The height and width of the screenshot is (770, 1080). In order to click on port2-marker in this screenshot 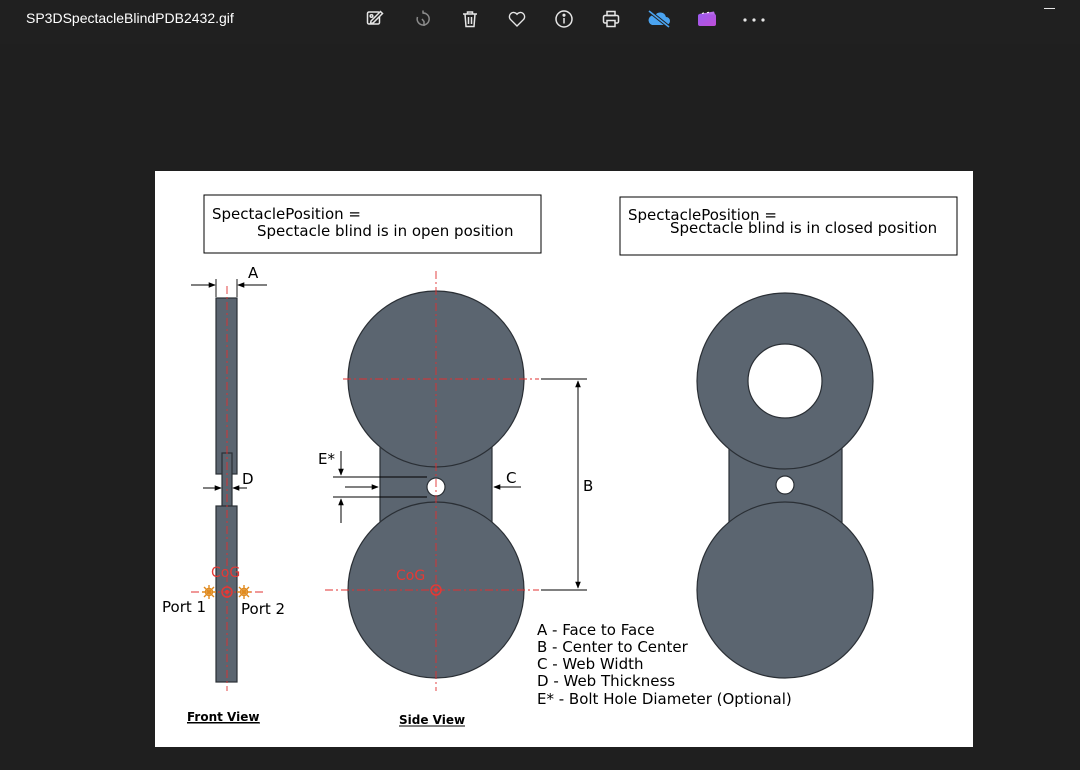, I will do `click(244, 592)`.